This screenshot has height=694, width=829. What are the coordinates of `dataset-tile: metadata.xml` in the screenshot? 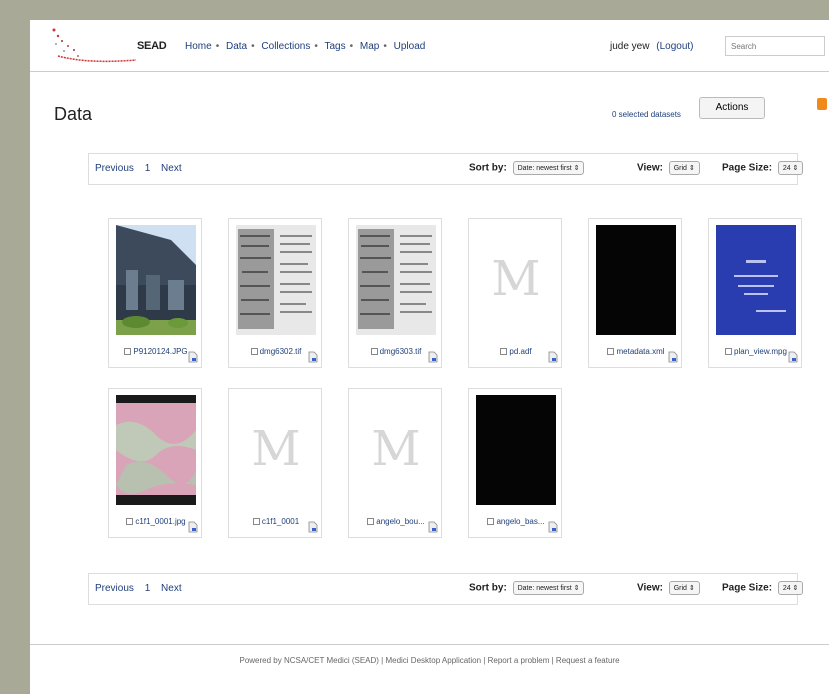 It's located at (635, 293).